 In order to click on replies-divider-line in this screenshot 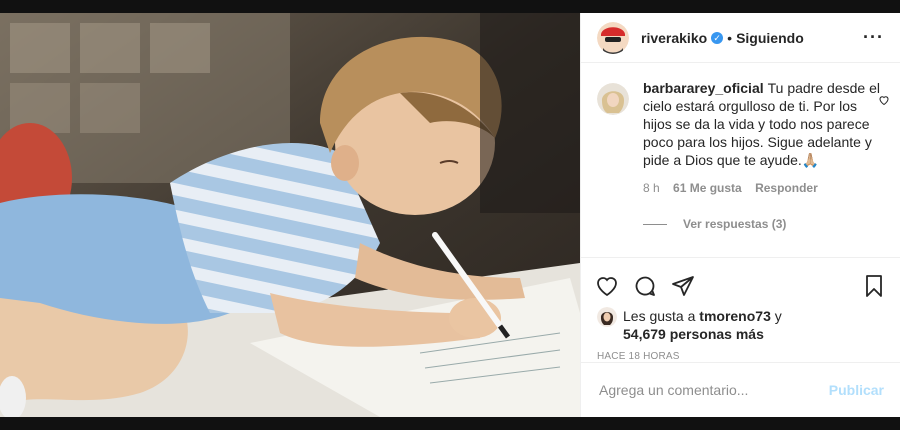, I will do `click(655, 224)`.